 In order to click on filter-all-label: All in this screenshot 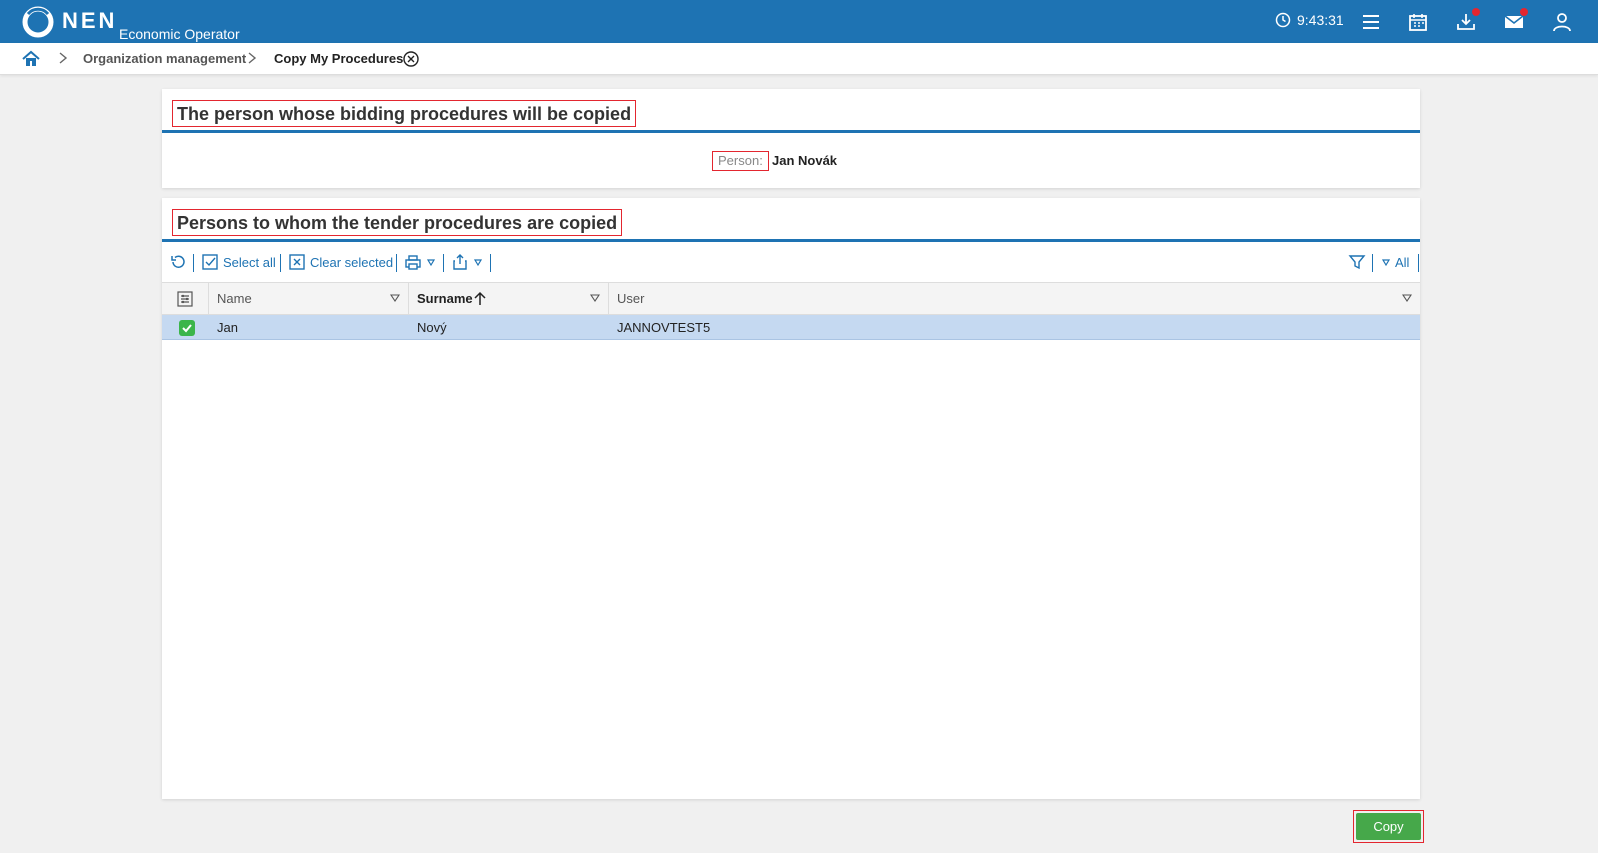, I will do `click(1402, 262)`.